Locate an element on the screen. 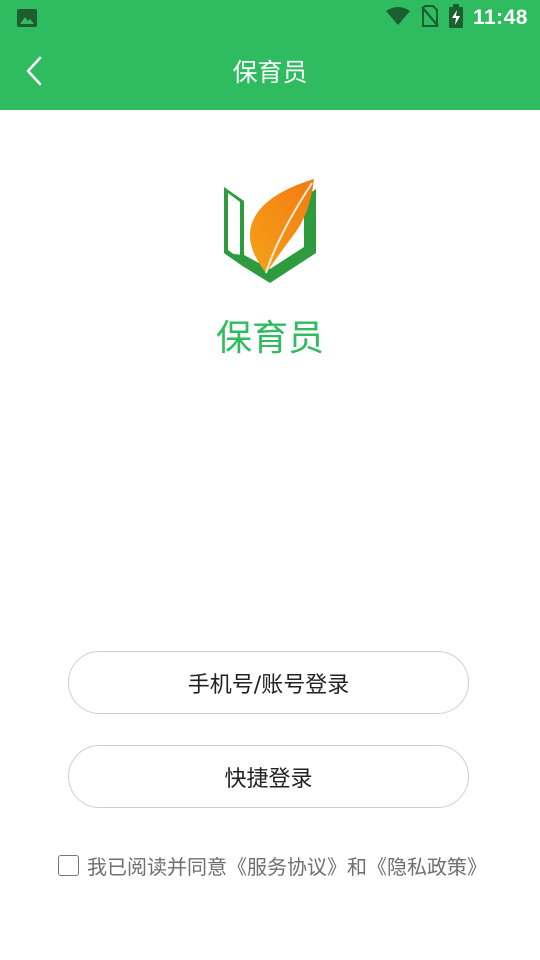 The width and height of the screenshot is (540, 960). agreement-text: 我已阅读并同意《服务协议》和《隐私政策》 is located at coordinates (287, 865).